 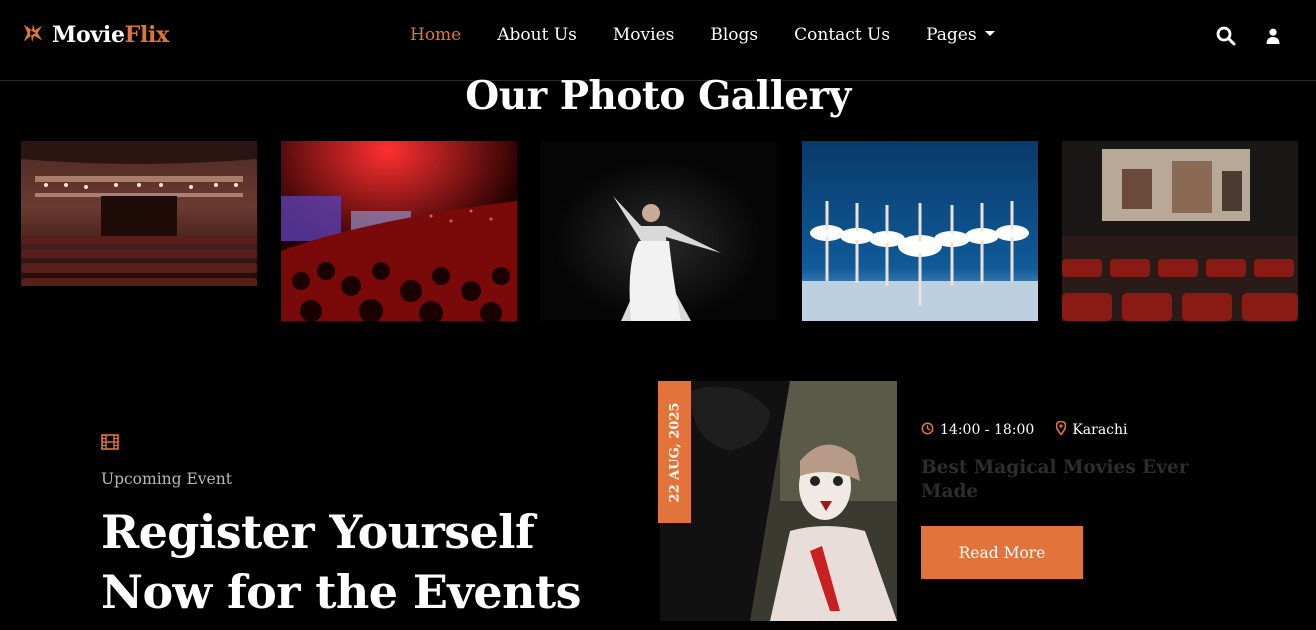 I want to click on chevron-down-icon, so click(x=989, y=33).